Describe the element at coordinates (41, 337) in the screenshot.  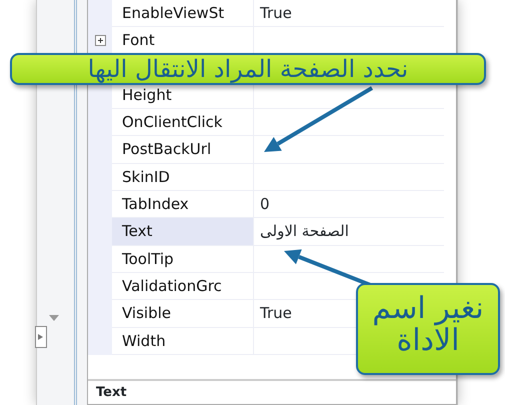
I see `scroll-right-icon` at that location.